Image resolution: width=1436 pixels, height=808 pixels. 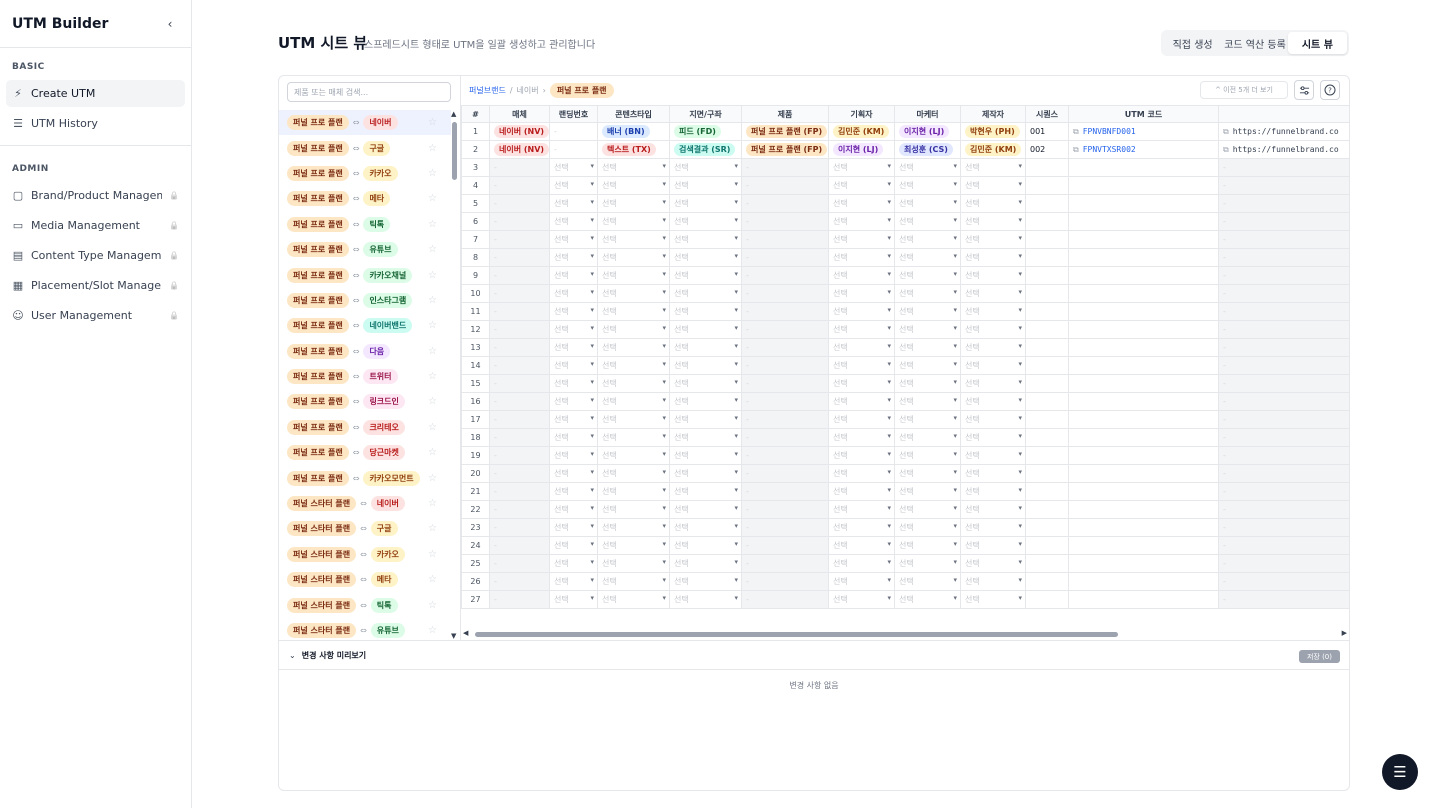 What do you see at coordinates (365, 427) in the screenshot?
I see `list-item: 퍼널 프로 플랜 ⇔ 크리테오 ☆` at bounding box center [365, 427].